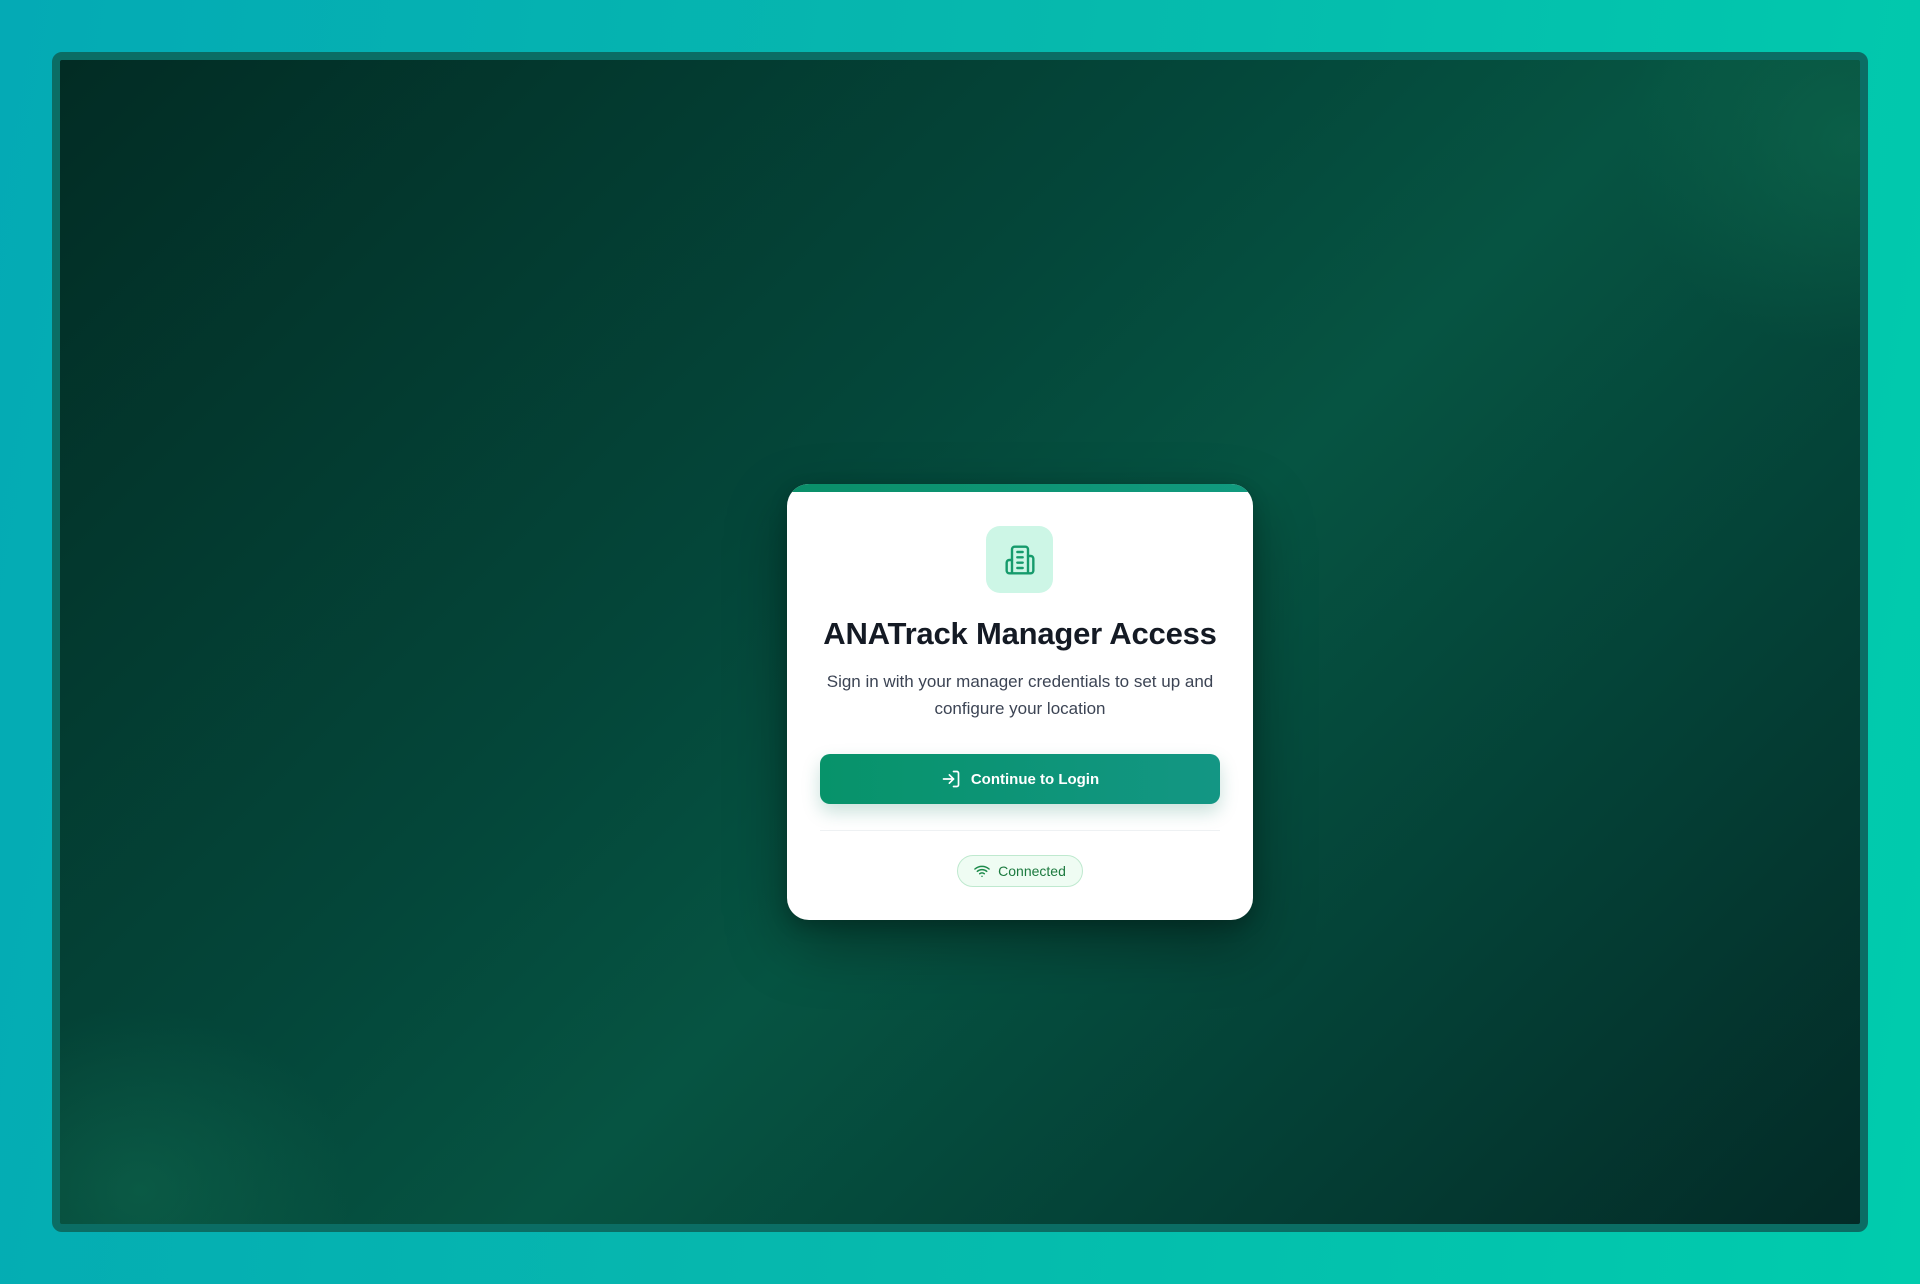 The height and width of the screenshot is (1284, 1920). Describe the element at coordinates (1020, 633) in the screenshot. I see `page-title: ANATrack Manager Access` at that location.